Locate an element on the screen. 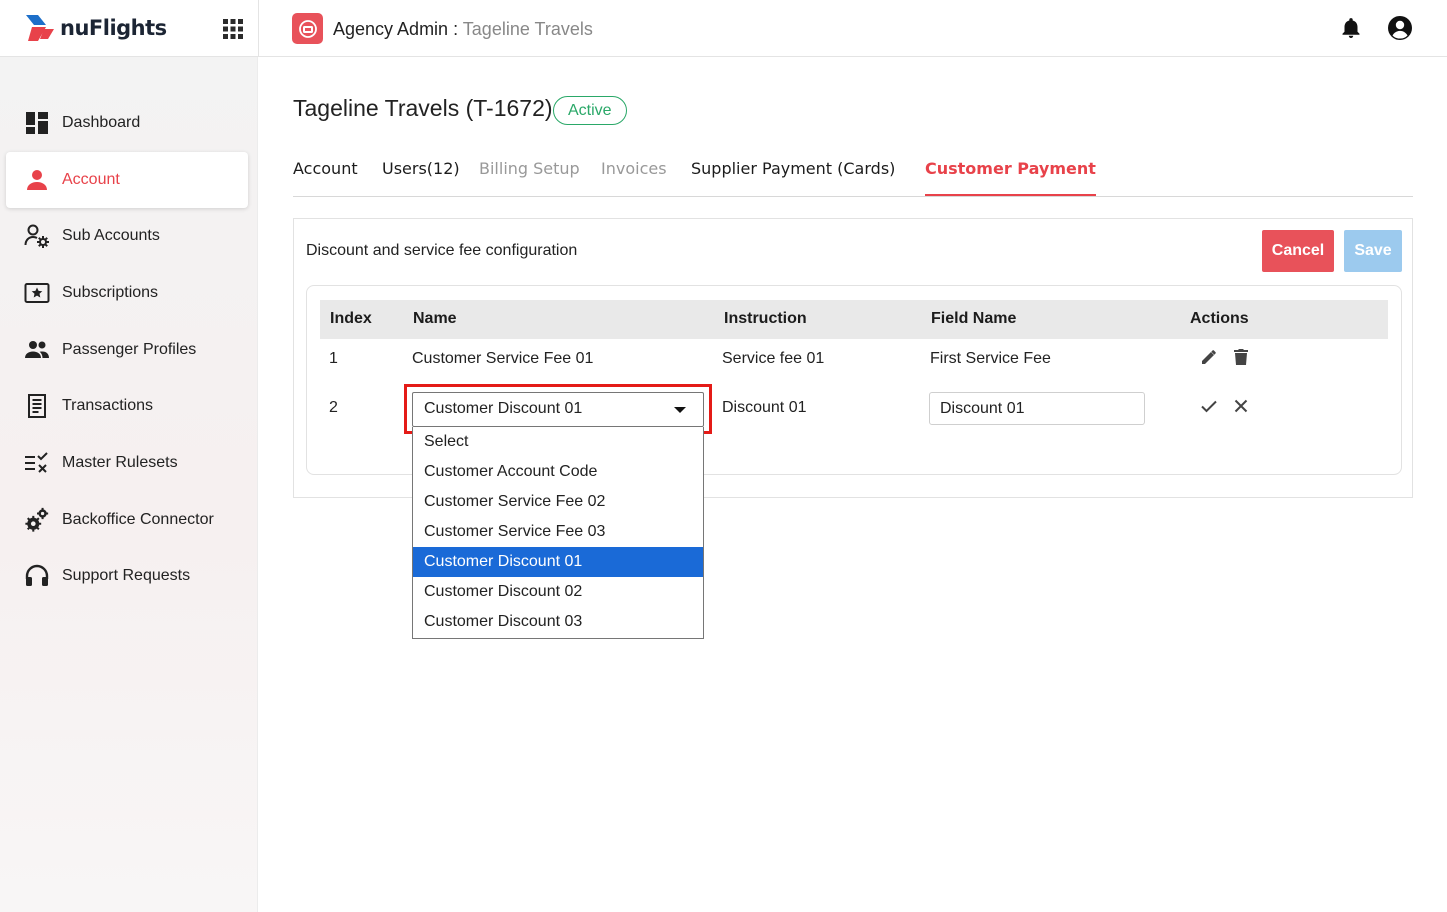 This screenshot has width=1447, height=912. row-instruction: Discount 01 is located at coordinates (764, 407).